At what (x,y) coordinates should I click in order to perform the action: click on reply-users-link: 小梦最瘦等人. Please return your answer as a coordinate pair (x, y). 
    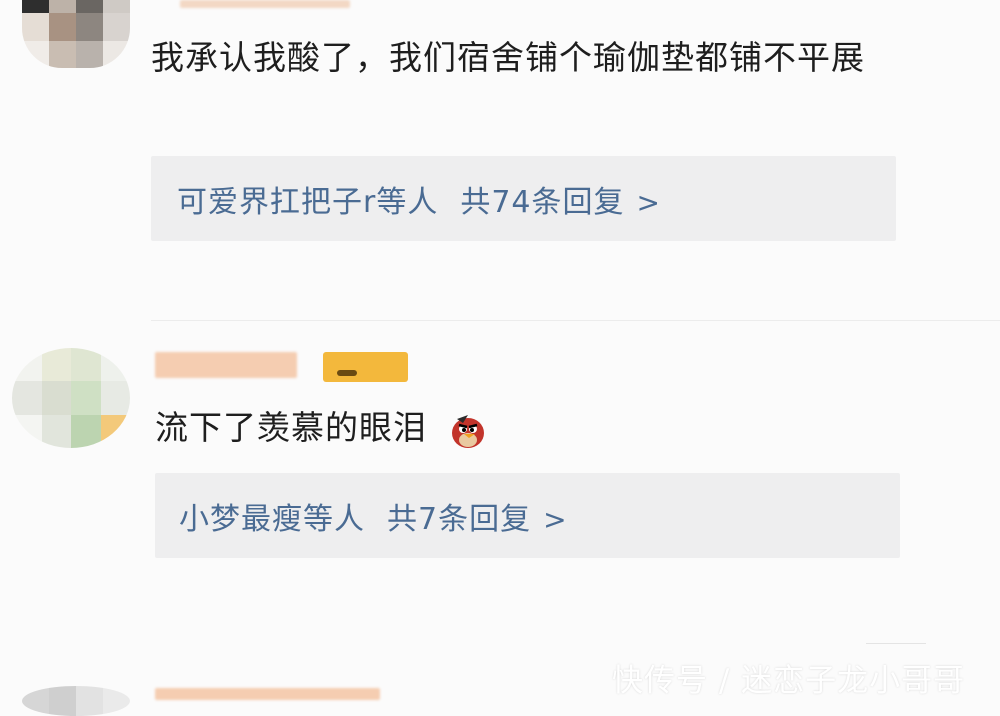
    Looking at the image, I should click on (272, 519).